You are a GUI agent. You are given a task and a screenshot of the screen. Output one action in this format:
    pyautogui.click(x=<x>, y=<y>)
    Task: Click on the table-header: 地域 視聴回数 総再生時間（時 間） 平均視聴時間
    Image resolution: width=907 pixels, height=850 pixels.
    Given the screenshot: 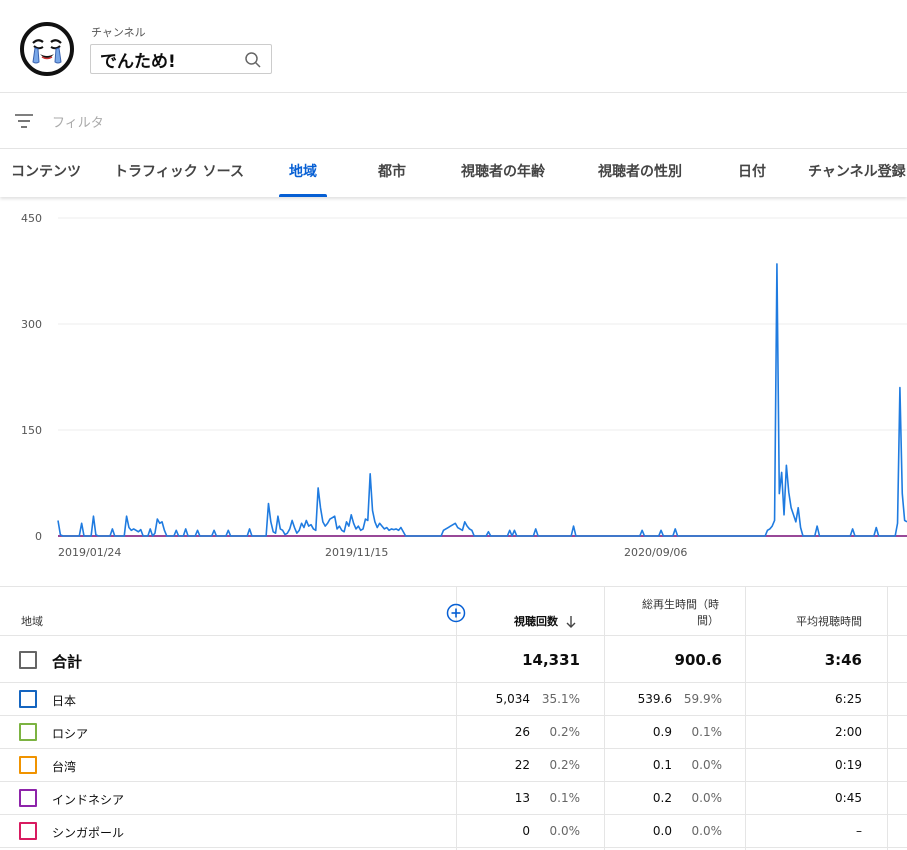 What is the action you would take?
    pyautogui.click(x=453, y=611)
    